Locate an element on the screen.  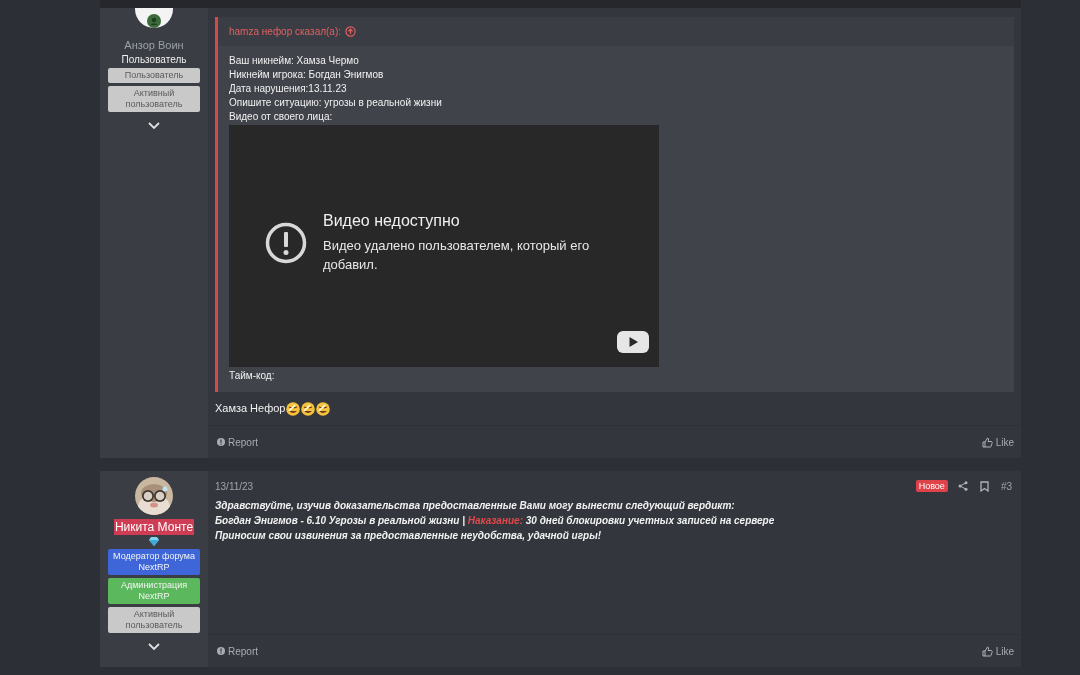
message-line: Богдан Энигмов - 6.10 Угрозы в реальной жизни | Наказание: 30 дней блокировки учетных записей на сервере is located at coordinates (495, 521).